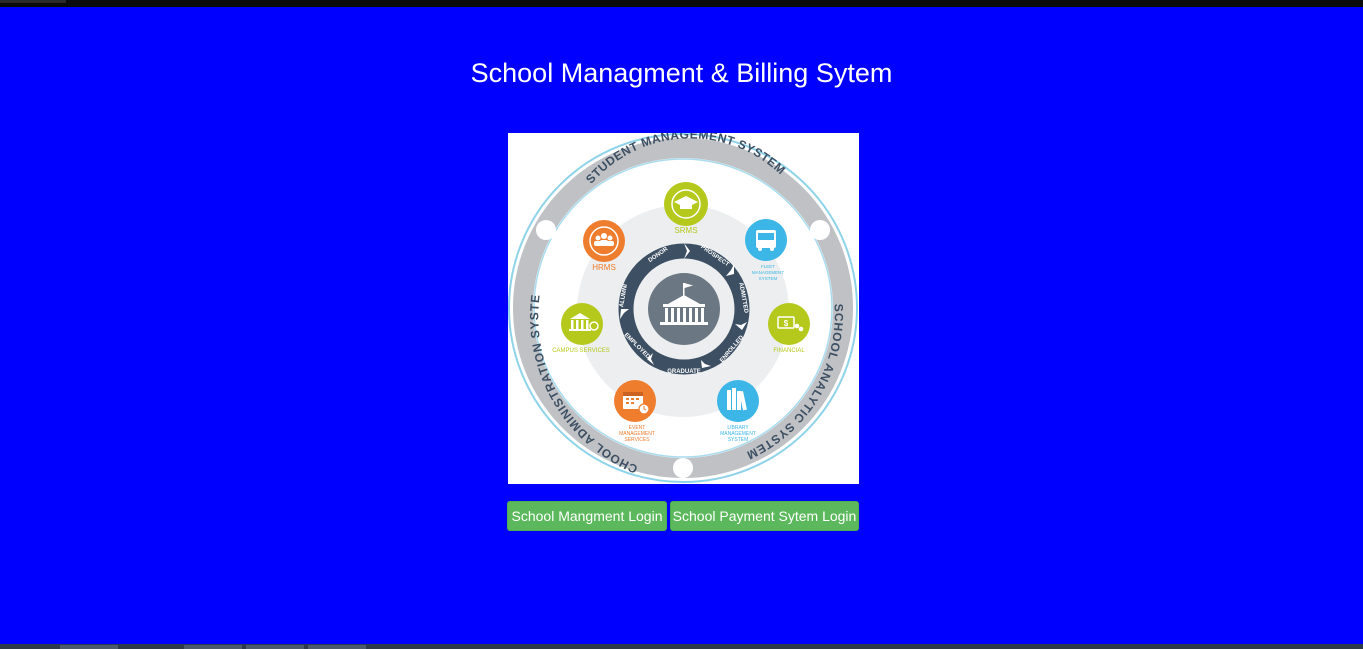 The image size is (1363, 649). What do you see at coordinates (766, 240) in the screenshot?
I see `bus-icon` at bounding box center [766, 240].